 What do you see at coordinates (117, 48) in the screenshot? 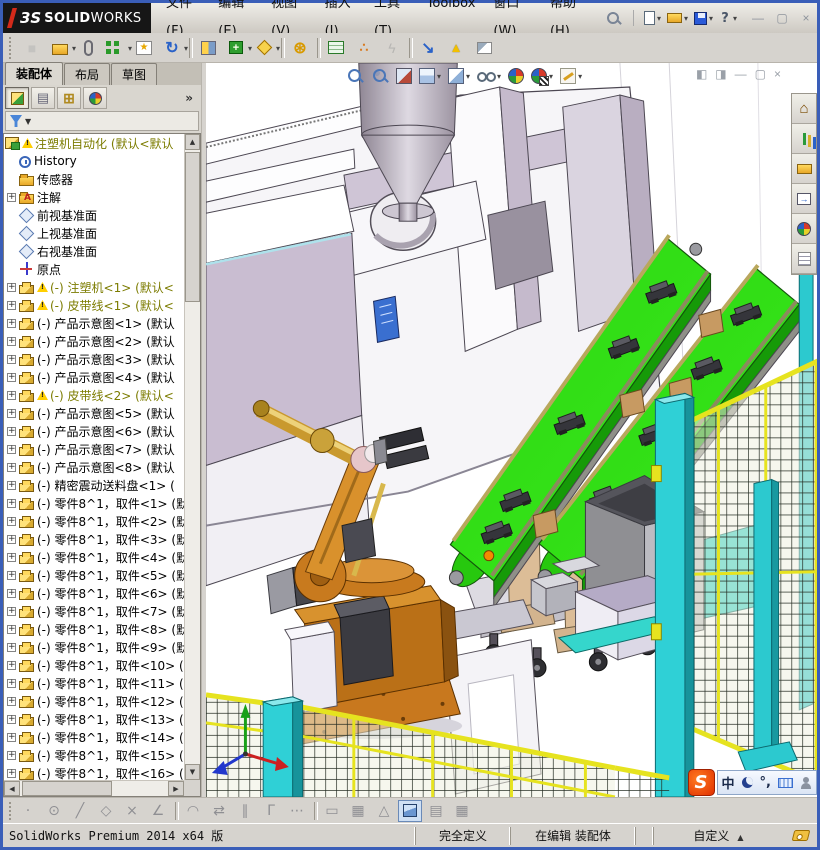
I see `component-pattern: ▾` at bounding box center [117, 48].